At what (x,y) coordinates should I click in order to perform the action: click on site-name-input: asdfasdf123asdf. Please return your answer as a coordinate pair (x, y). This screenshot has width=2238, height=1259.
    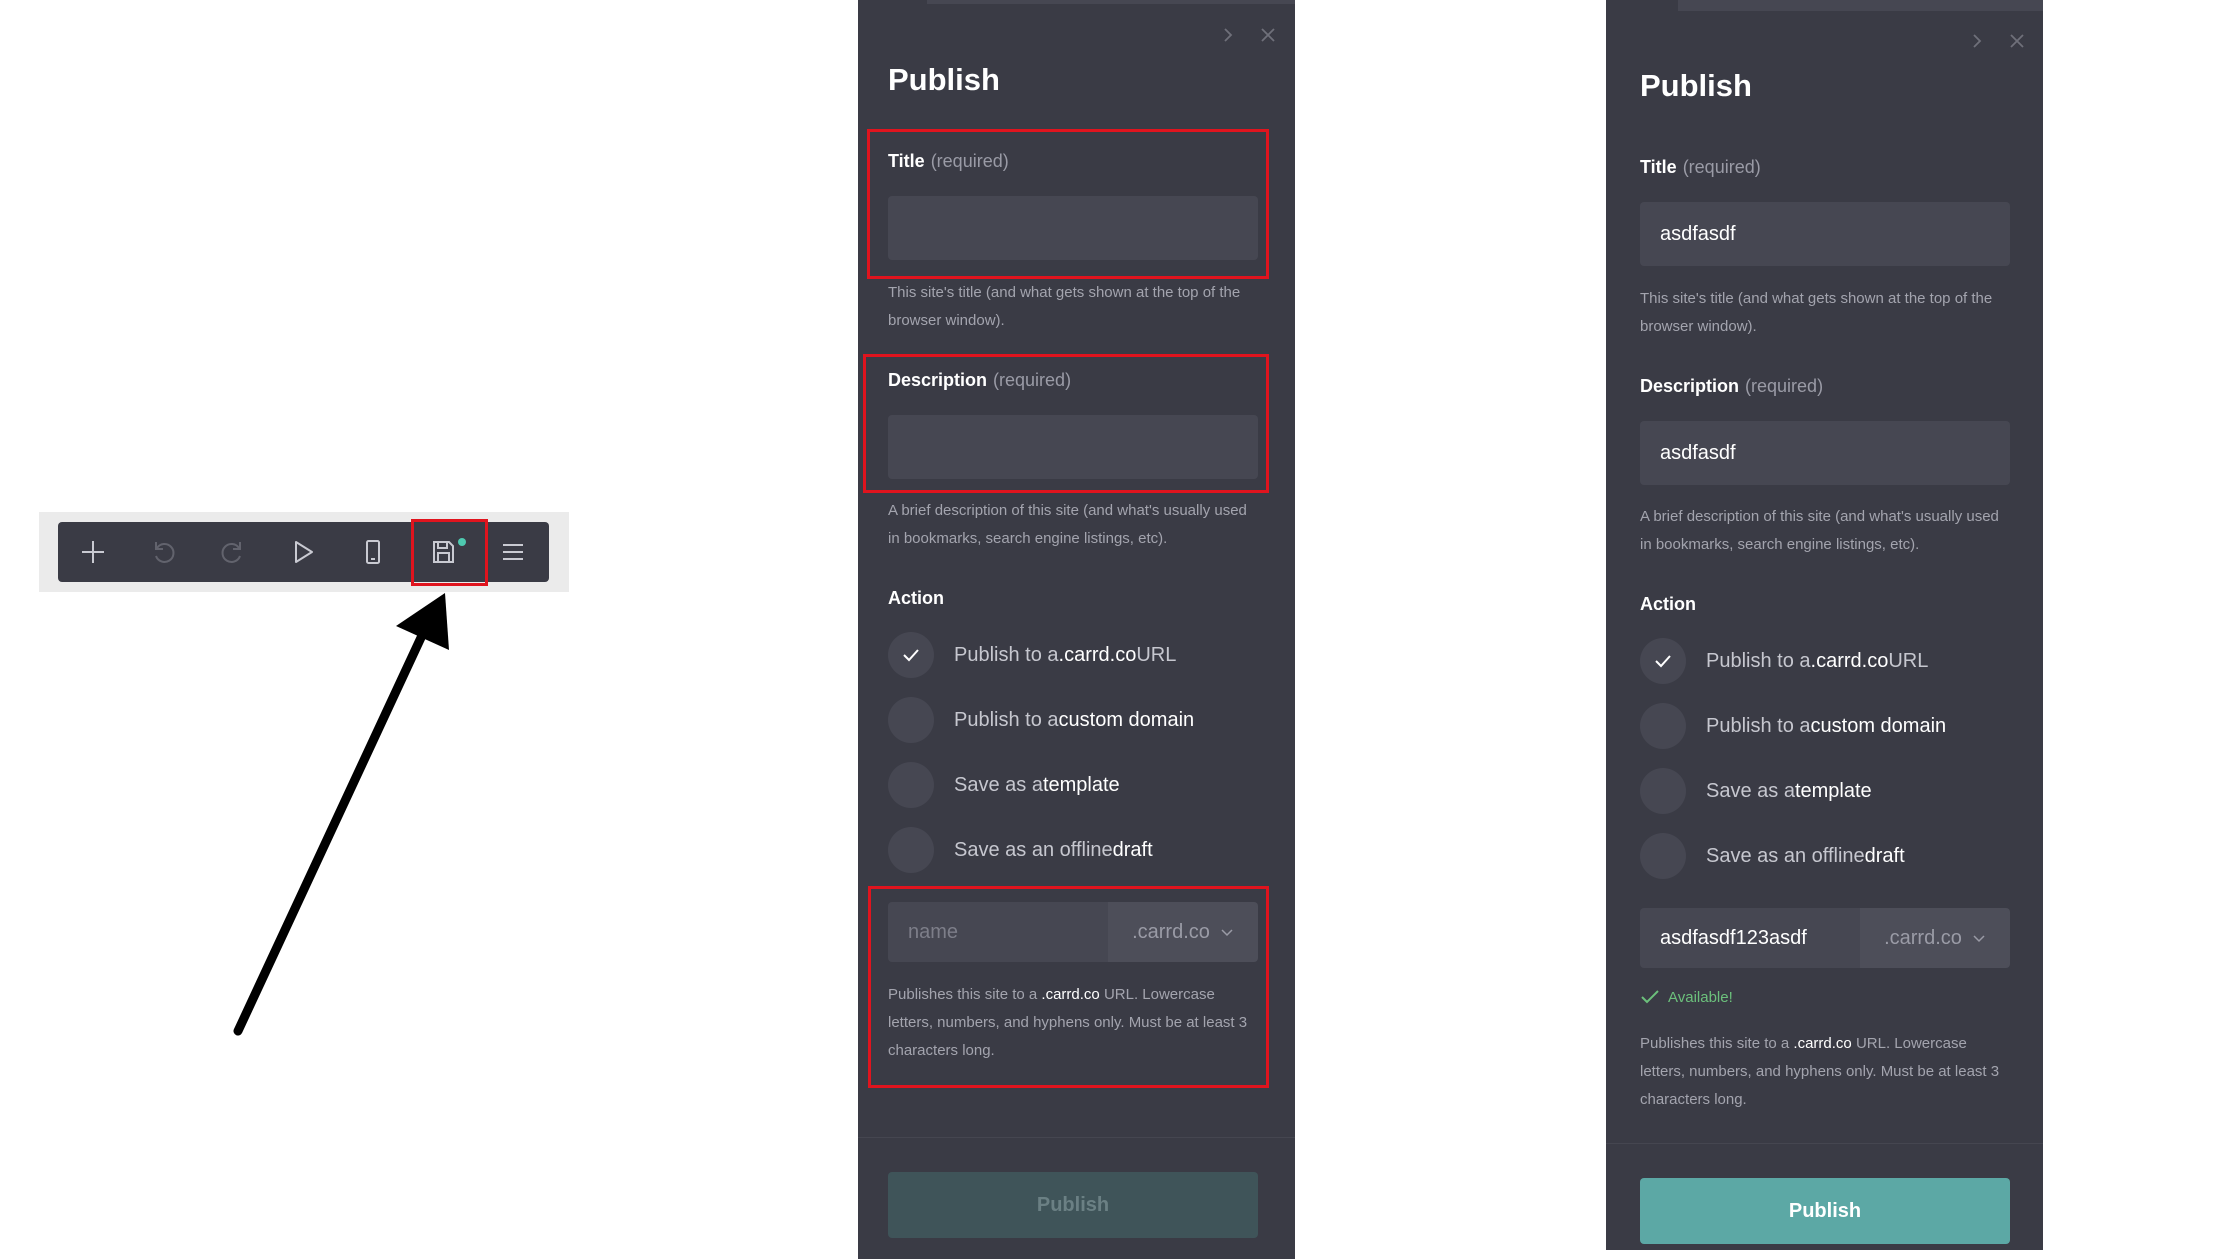
    Looking at the image, I should click on (1750, 938).